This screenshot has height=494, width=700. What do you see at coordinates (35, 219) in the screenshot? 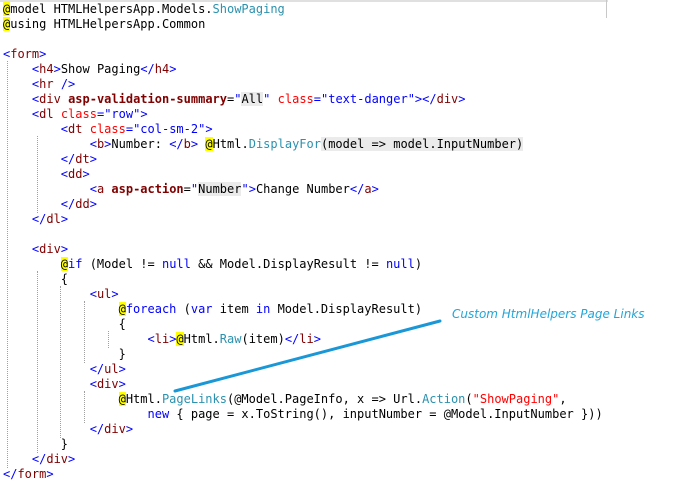
I see `code-line: </dl>` at bounding box center [35, 219].